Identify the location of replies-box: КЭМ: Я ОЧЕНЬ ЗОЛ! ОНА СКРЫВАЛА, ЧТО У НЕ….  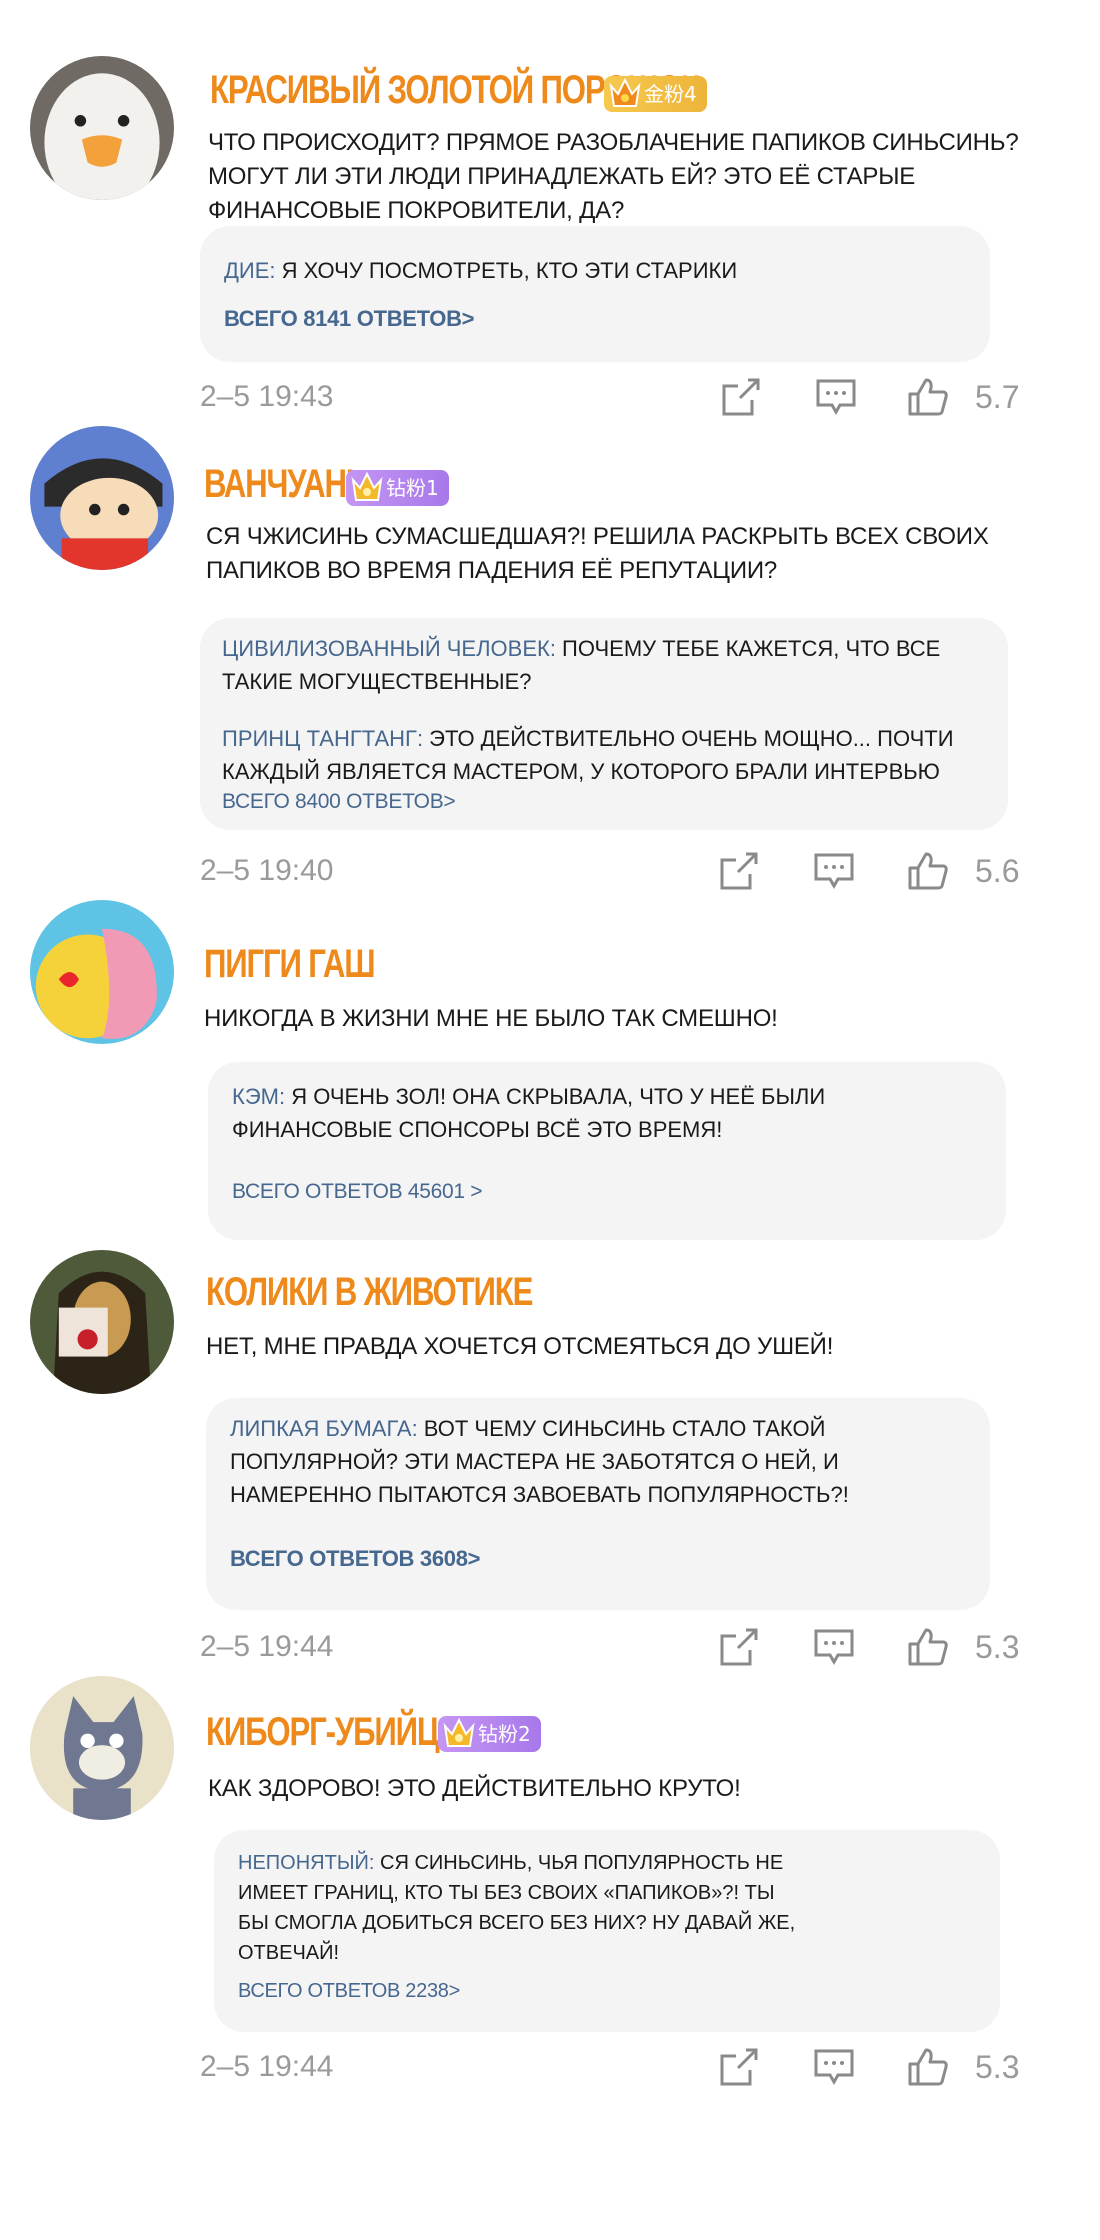
(607, 1151).